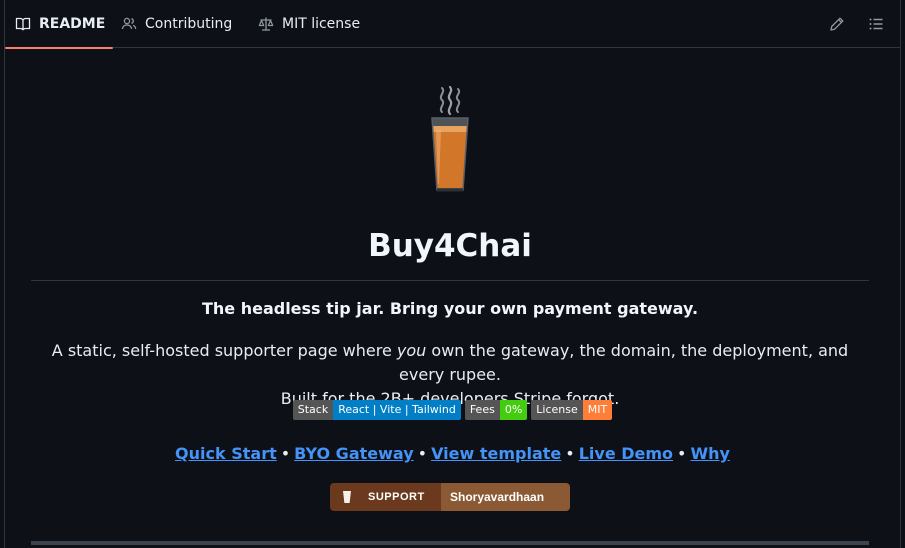 The height and width of the screenshot is (548, 905). I want to click on badge-stack: Stack React | Vite | Tailwind, so click(376, 410).